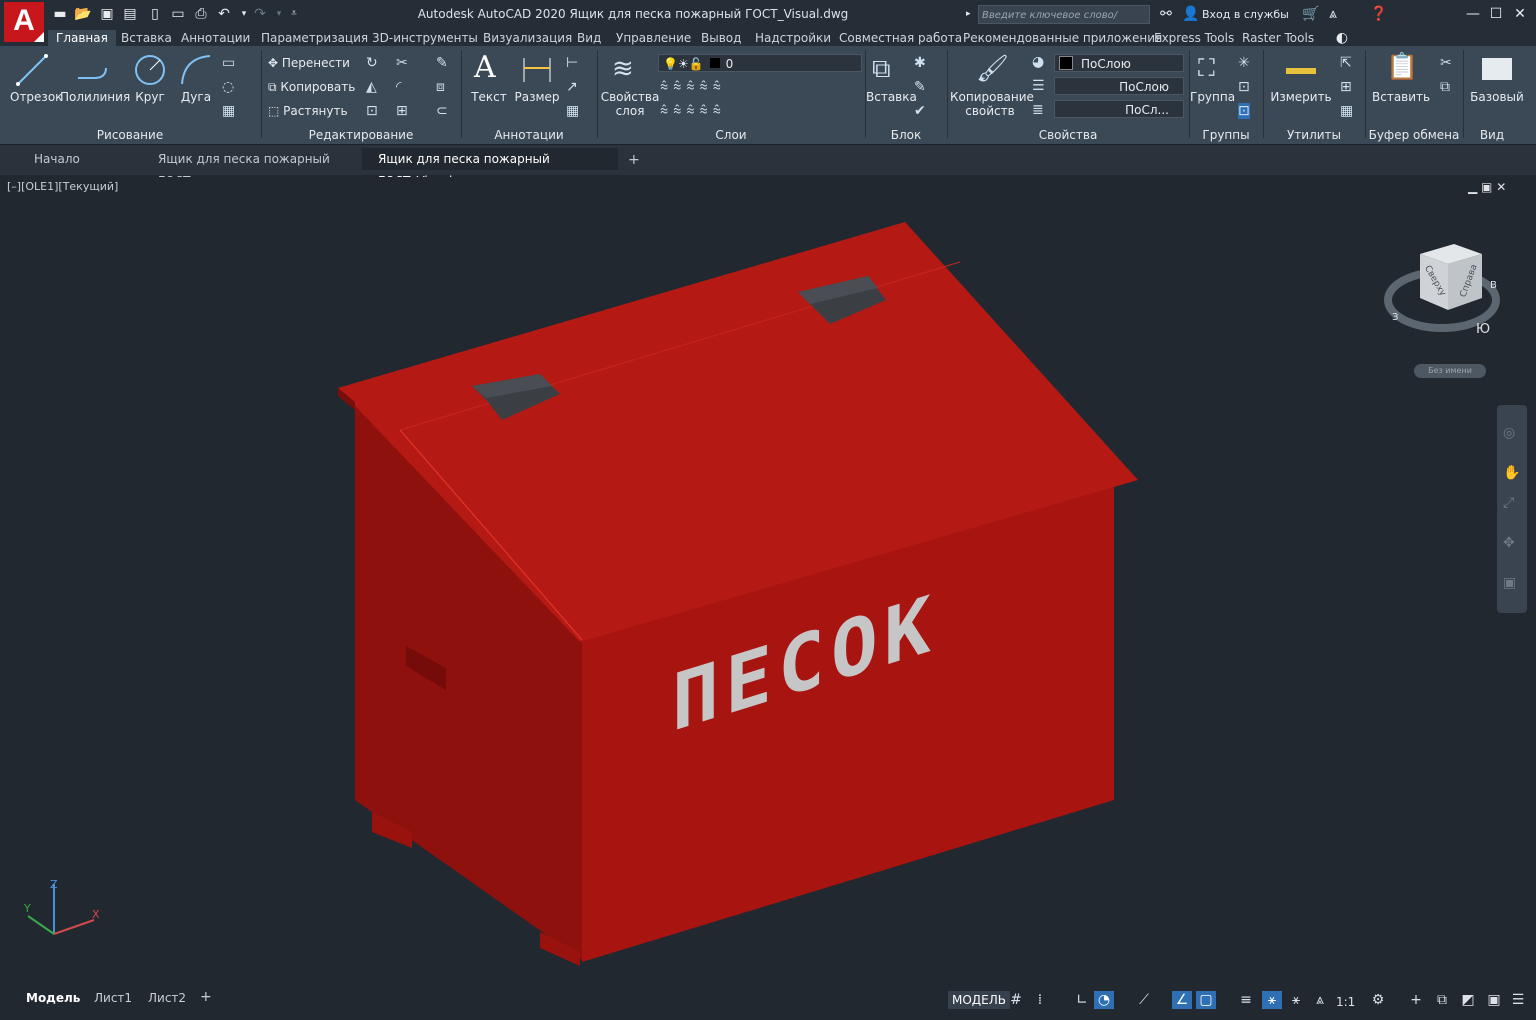  I want to click on circle-button: Круг, so click(150, 97).